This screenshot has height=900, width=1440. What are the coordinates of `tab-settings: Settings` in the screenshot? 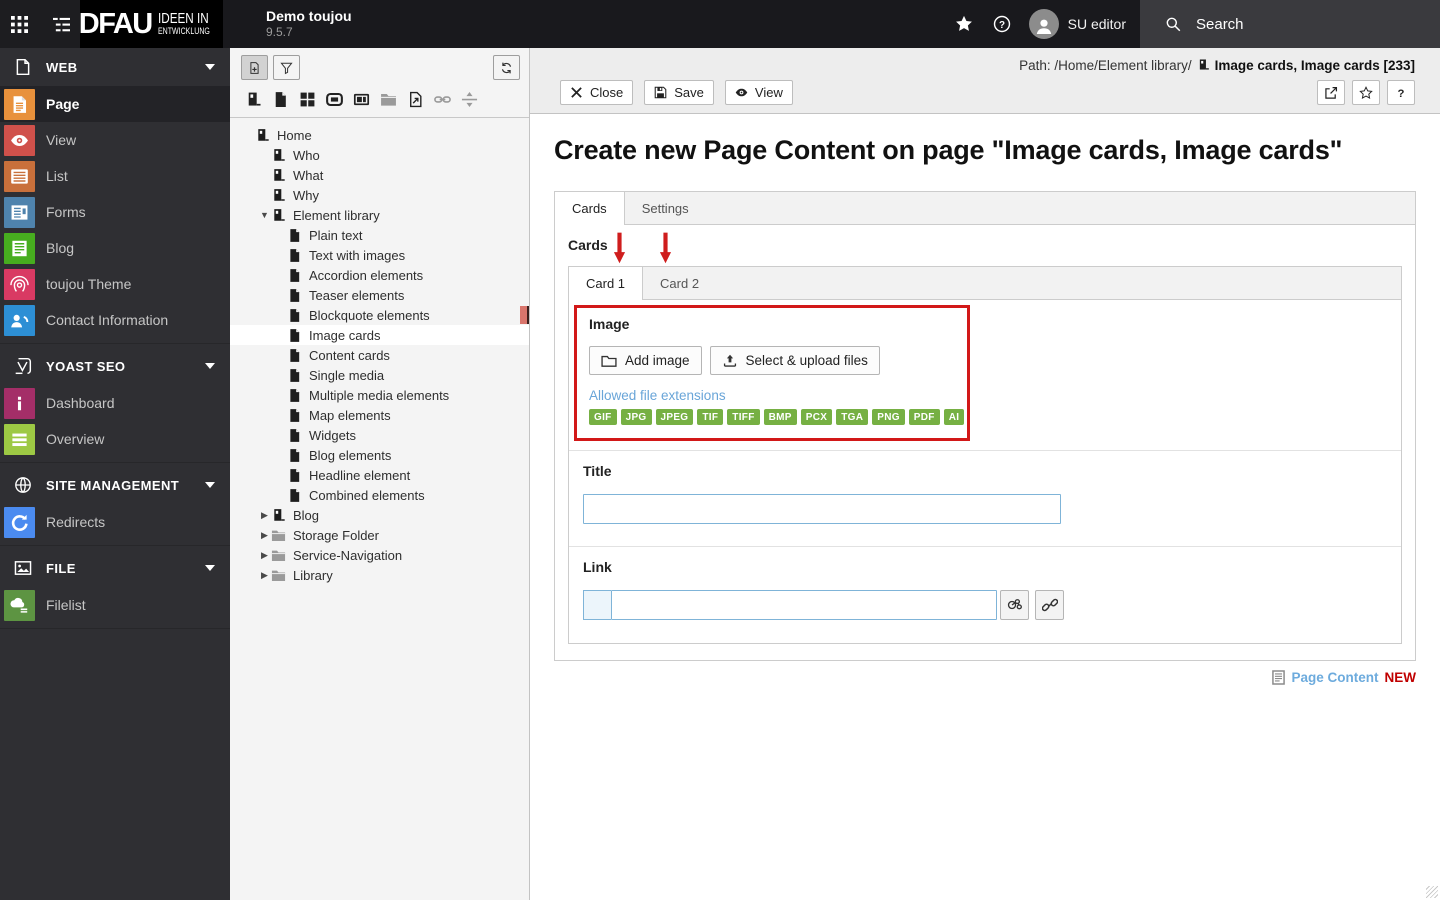 It's located at (665, 208).